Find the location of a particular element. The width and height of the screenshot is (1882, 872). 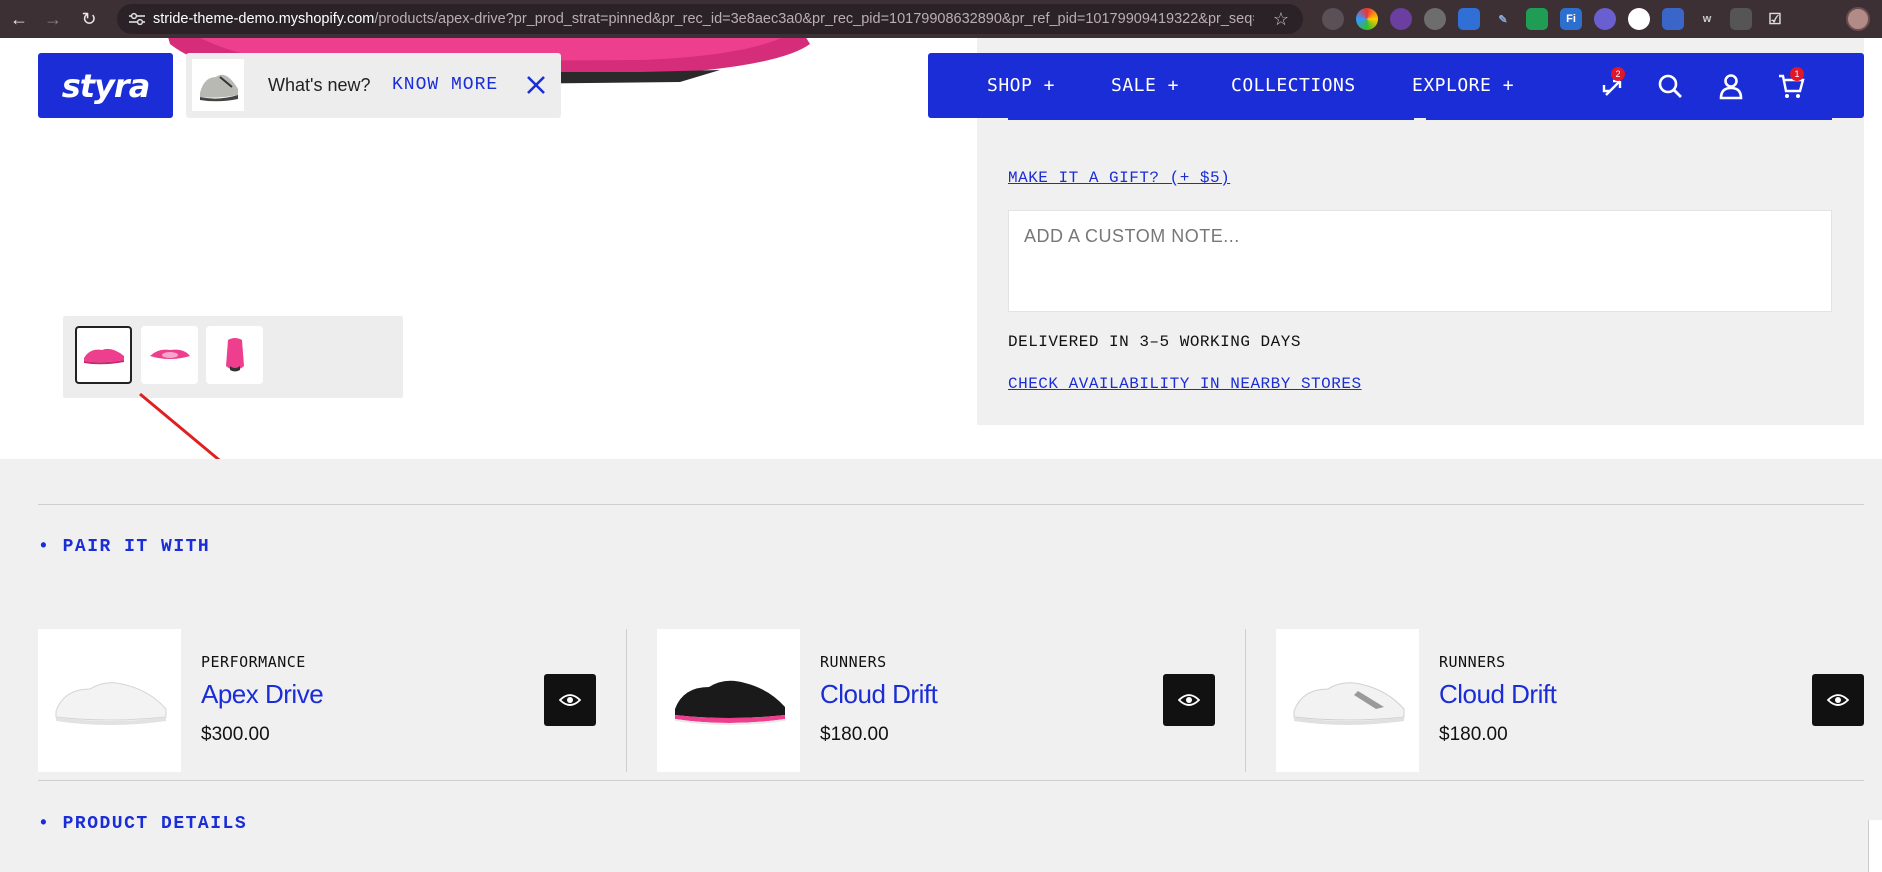

extension-eyedropper-icon: ✎ is located at coordinates (1503, 19).